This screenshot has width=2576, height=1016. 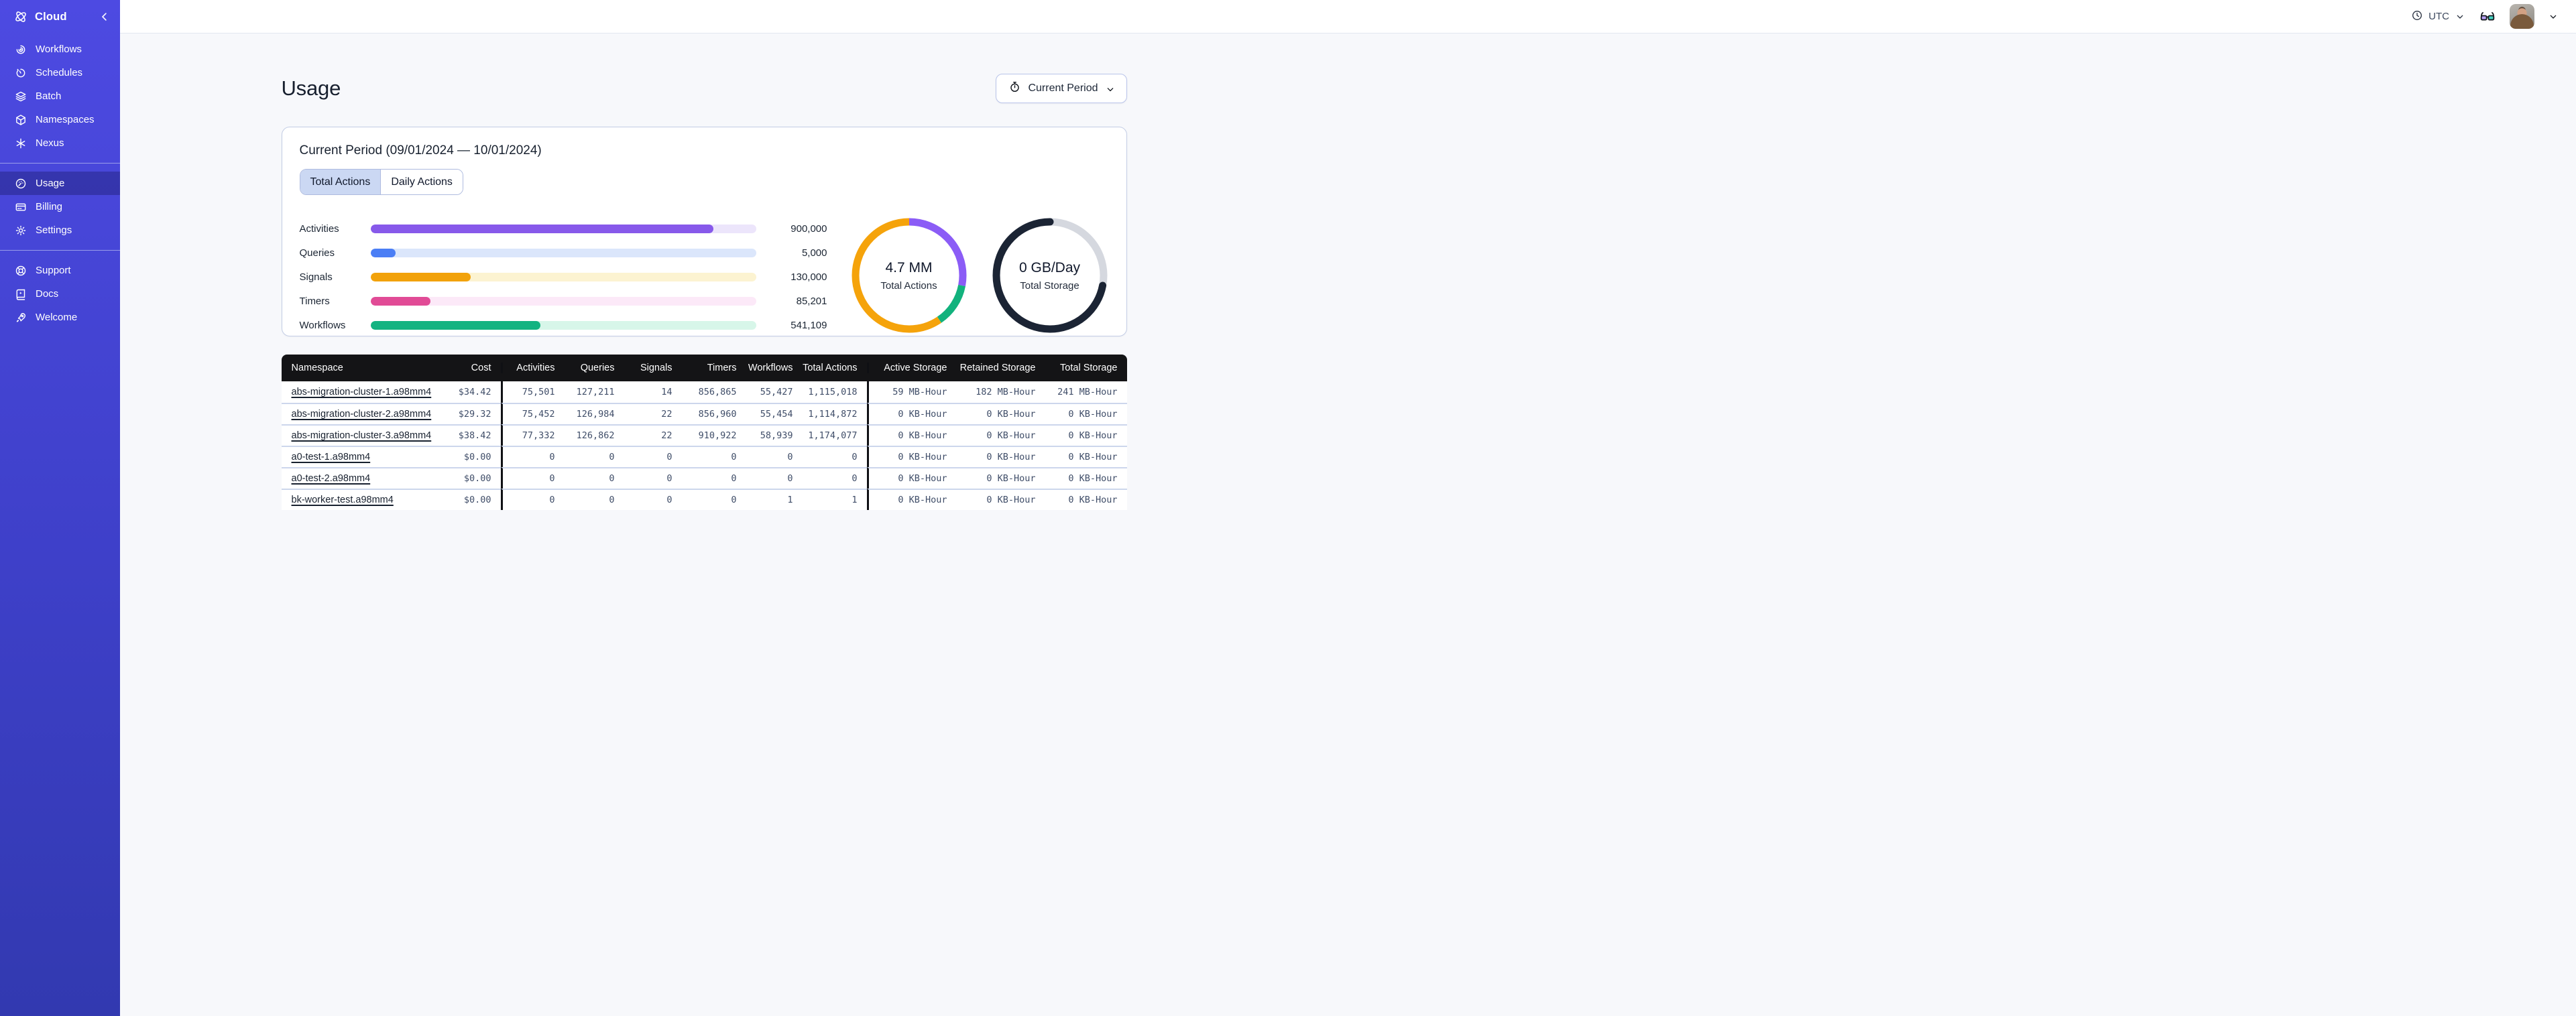 What do you see at coordinates (713, 414) in the screenshot?
I see `table-cell: 856,960` at bounding box center [713, 414].